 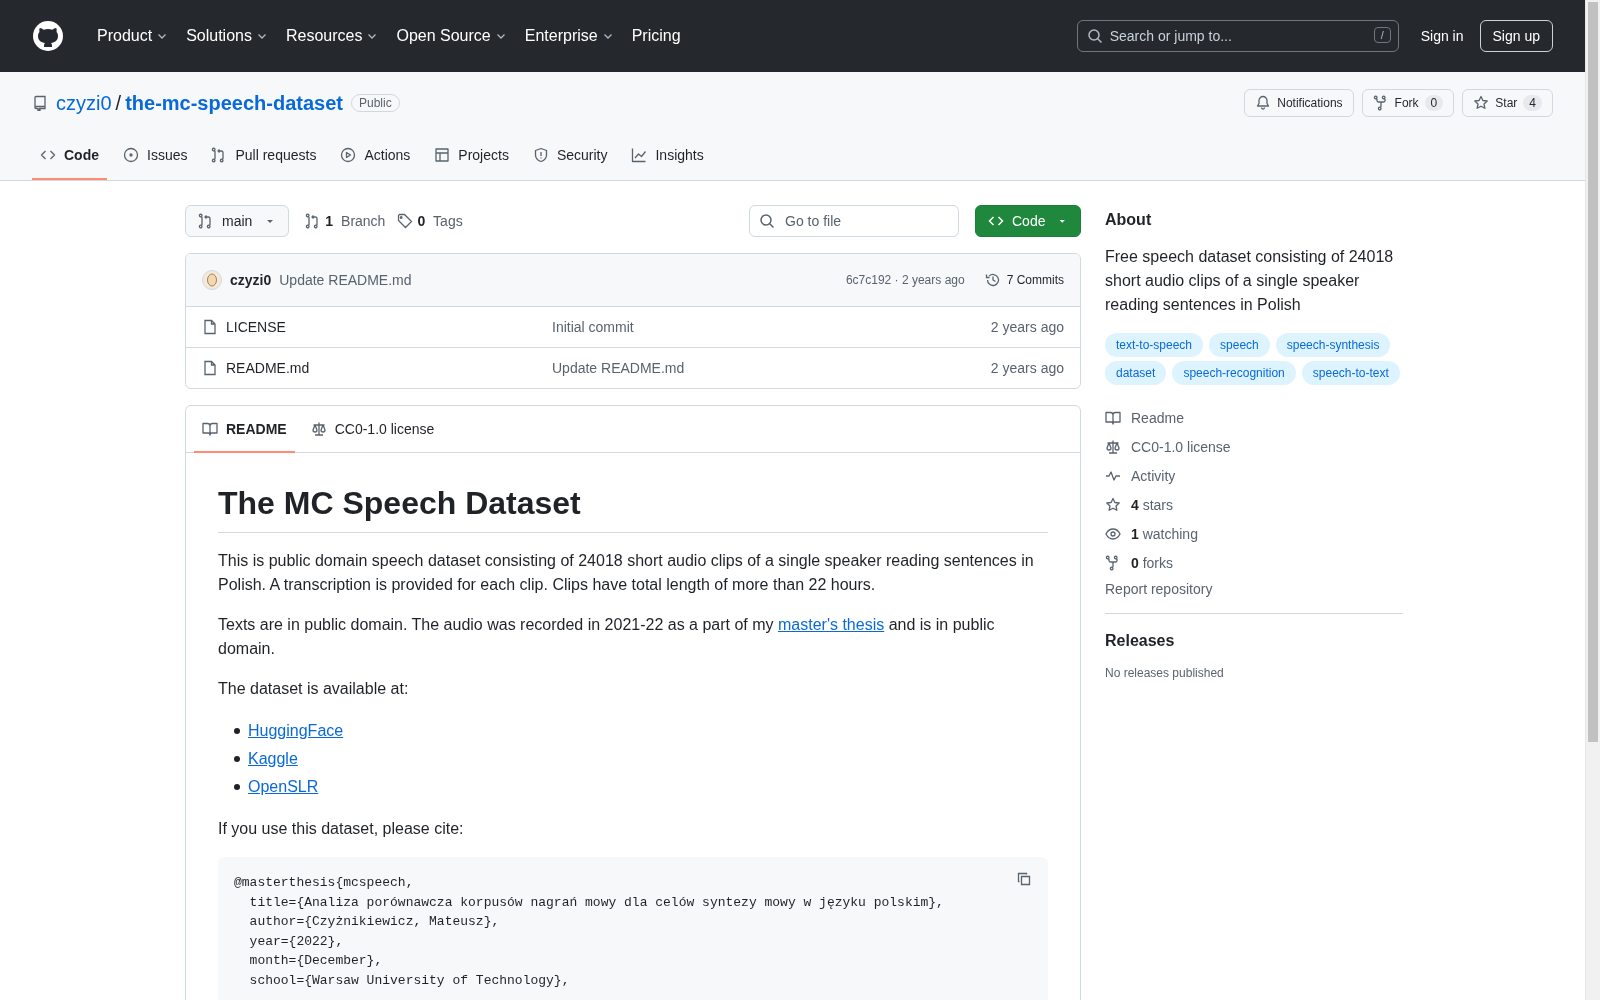 What do you see at coordinates (540, 155) in the screenshot?
I see `shield-icon` at bounding box center [540, 155].